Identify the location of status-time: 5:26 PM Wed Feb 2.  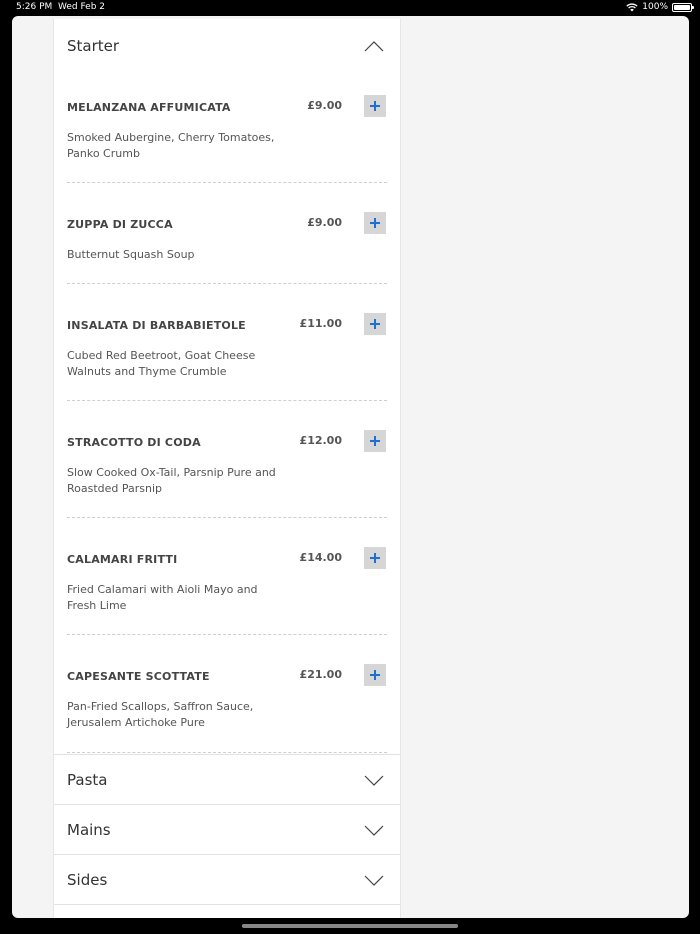
(60, 7).